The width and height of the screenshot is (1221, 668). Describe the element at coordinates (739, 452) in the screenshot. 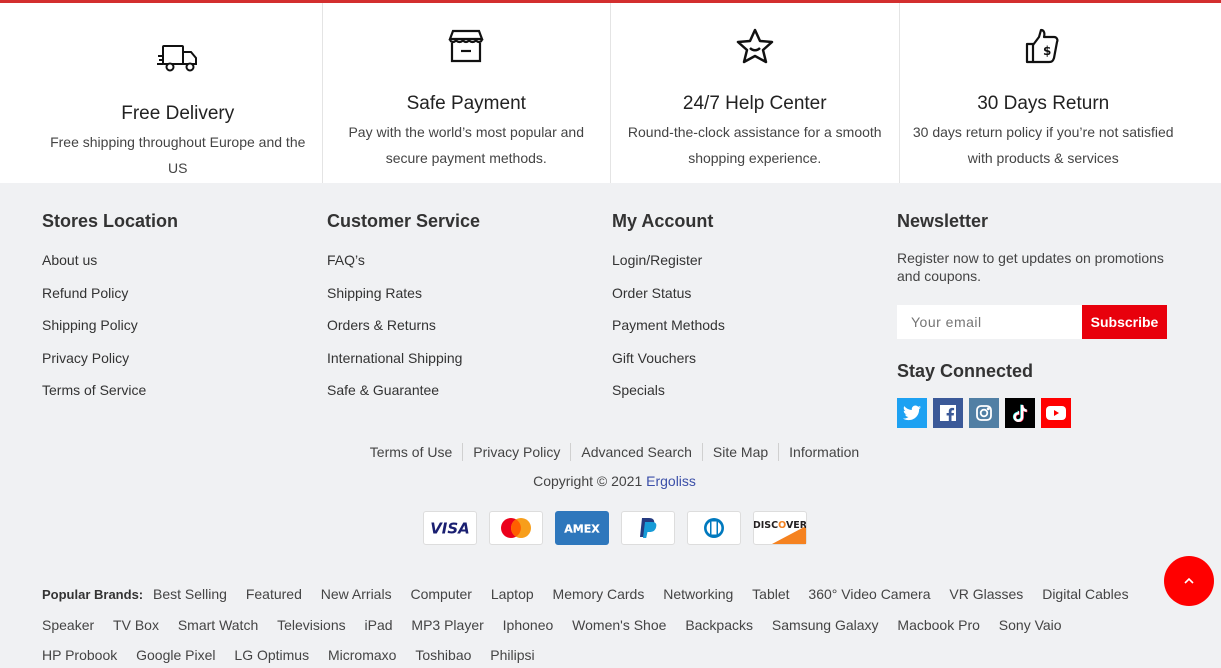

I see `bottom-link: Site Map` at that location.